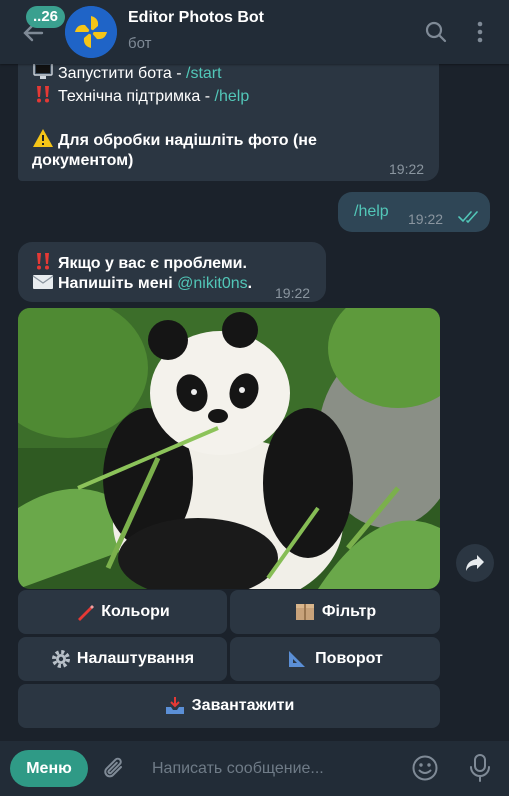 The height and width of the screenshot is (796, 509). What do you see at coordinates (43, 70) in the screenshot?
I see `computer-icon` at bounding box center [43, 70].